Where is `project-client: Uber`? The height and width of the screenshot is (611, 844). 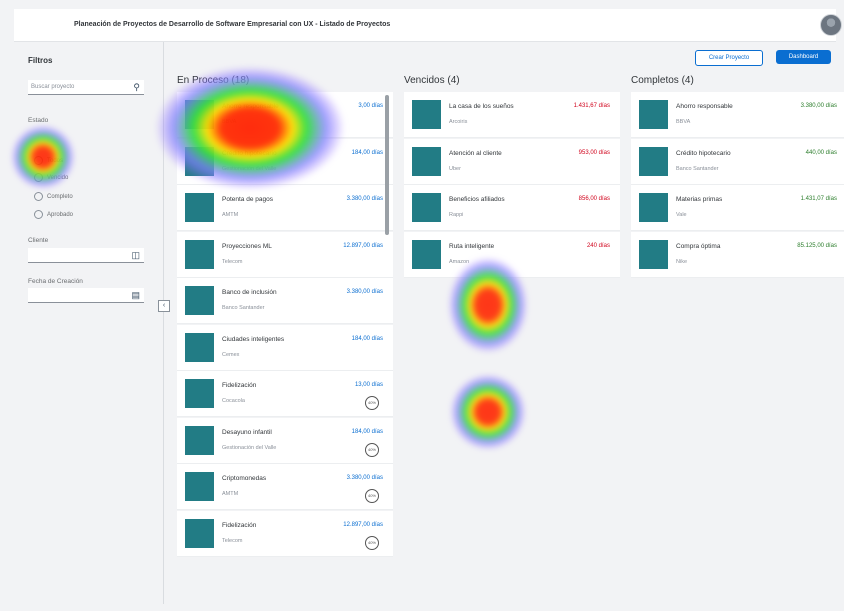 project-client: Uber is located at coordinates (455, 168).